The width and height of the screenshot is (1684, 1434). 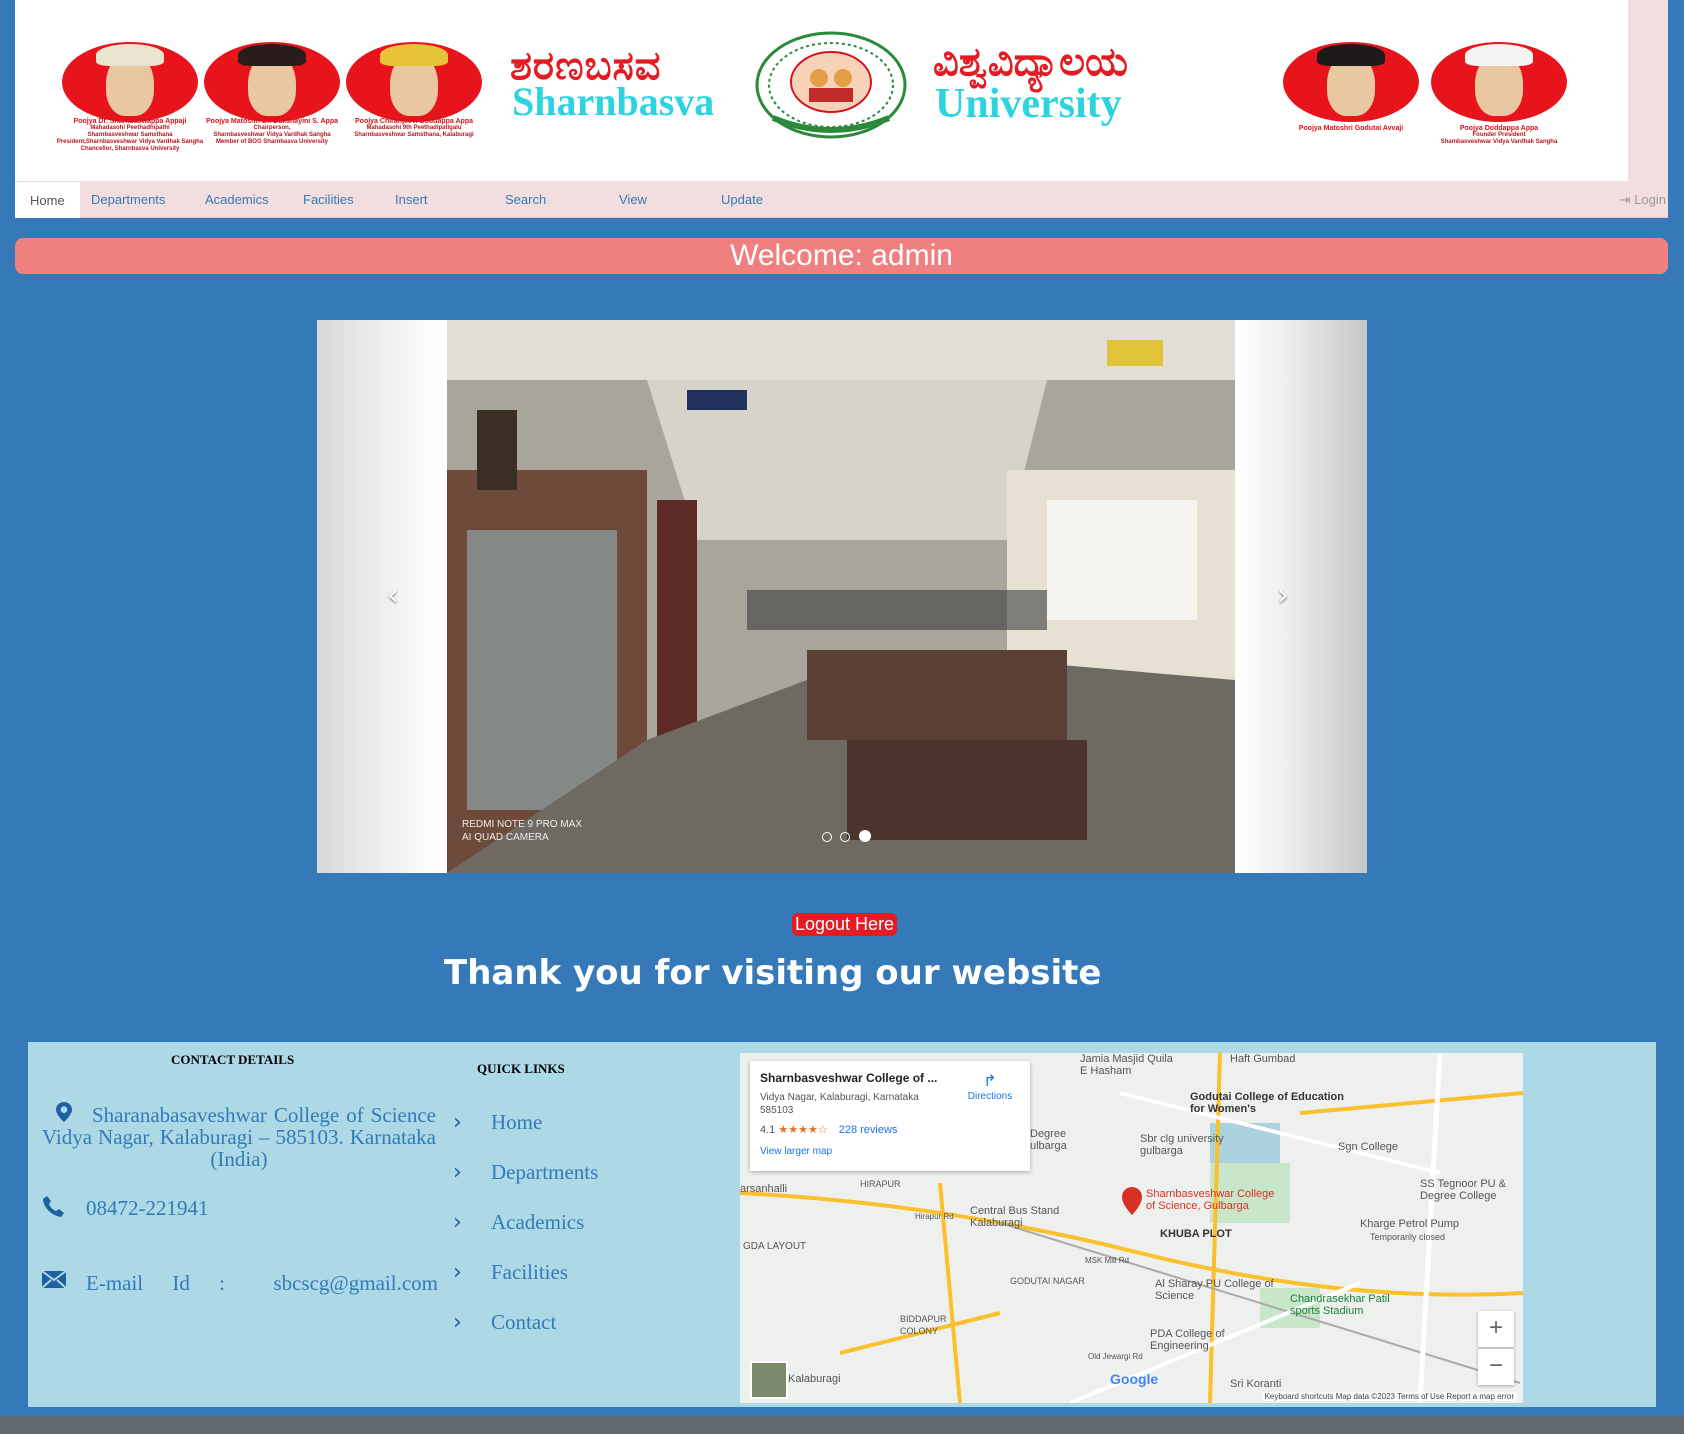 What do you see at coordinates (1028, 104) in the screenshot?
I see `title-english-right: University` at bounding box center [1028, 104].